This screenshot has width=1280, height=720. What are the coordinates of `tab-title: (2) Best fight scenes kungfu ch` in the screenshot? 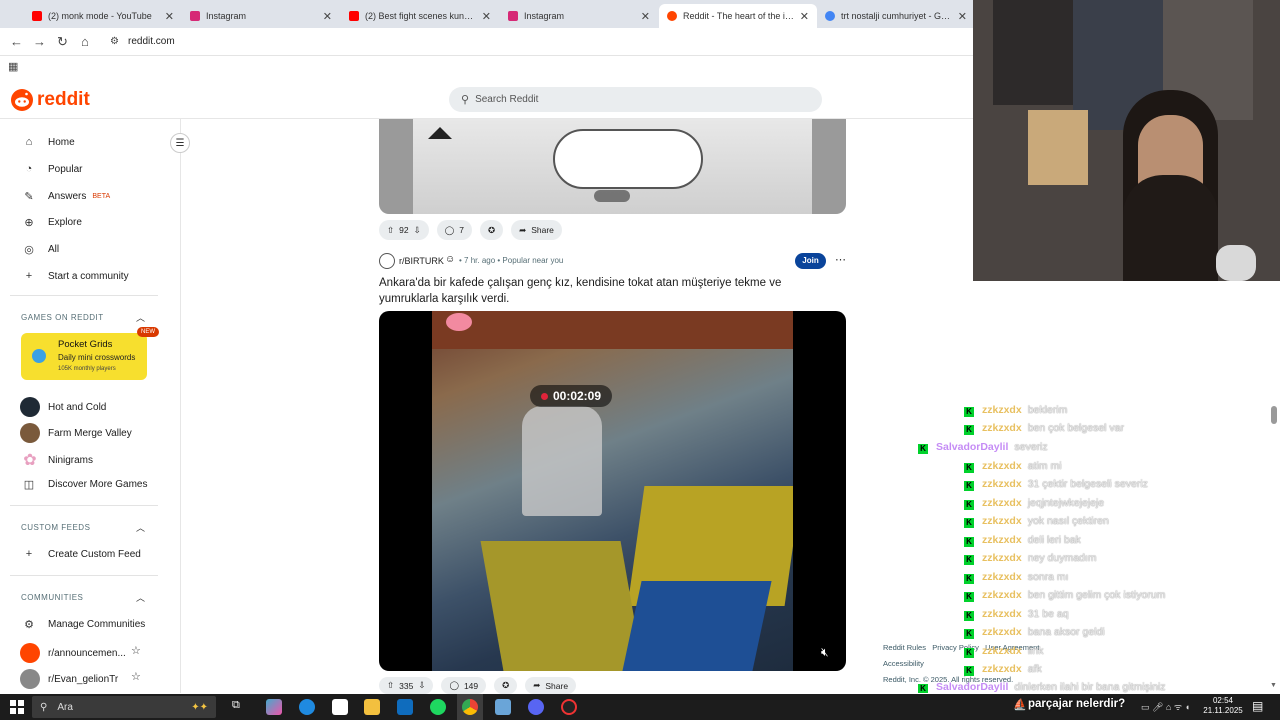 It's located at (421, 16).